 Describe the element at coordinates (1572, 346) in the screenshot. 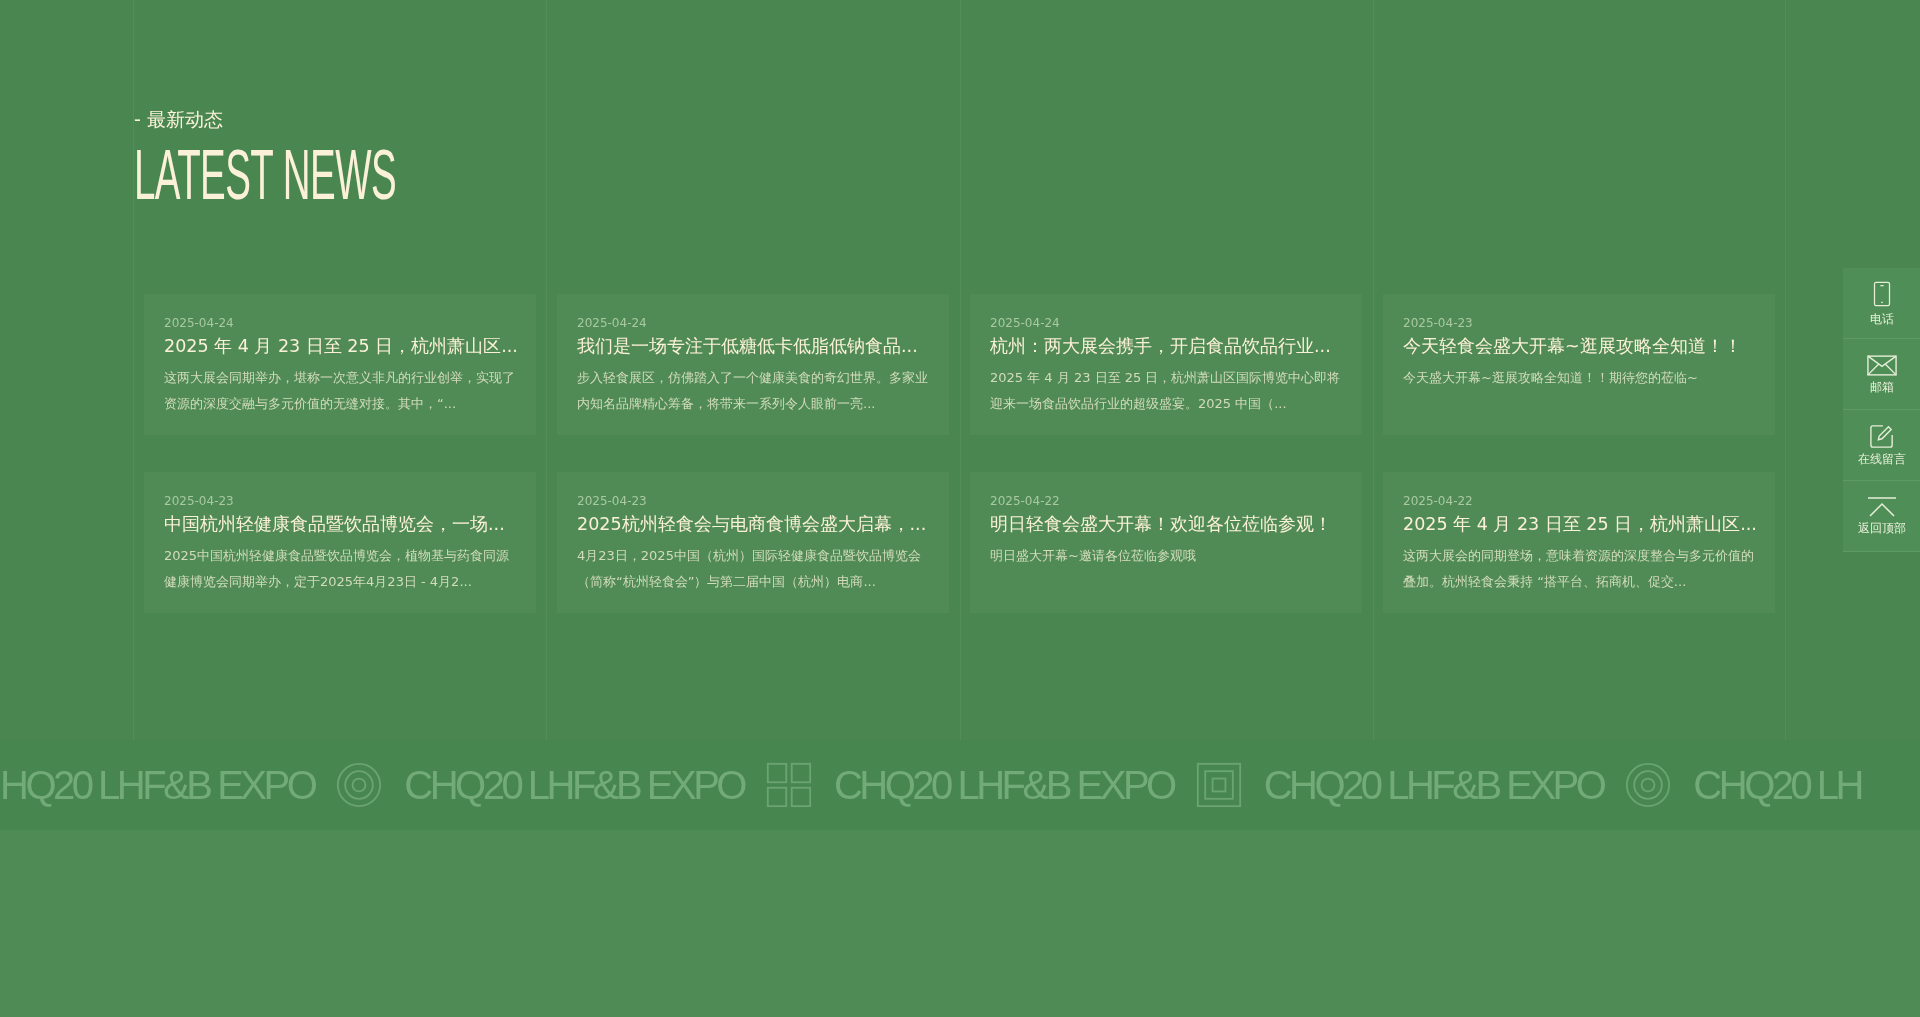

I see `news-title: 今天轻食会盛大开幕~逛展攻略全知道！！` at that location.